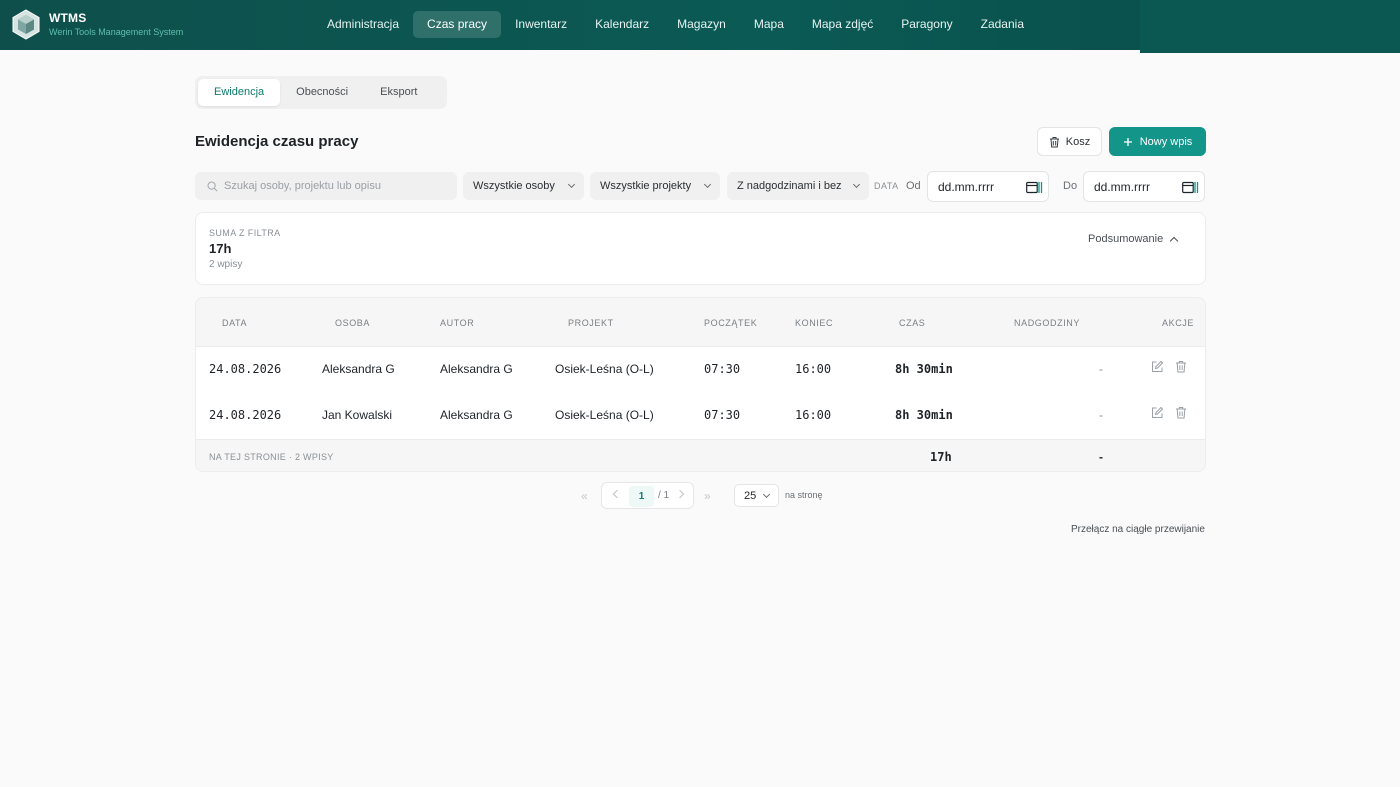  I want to click on current-page: 1, so click(641, 496).